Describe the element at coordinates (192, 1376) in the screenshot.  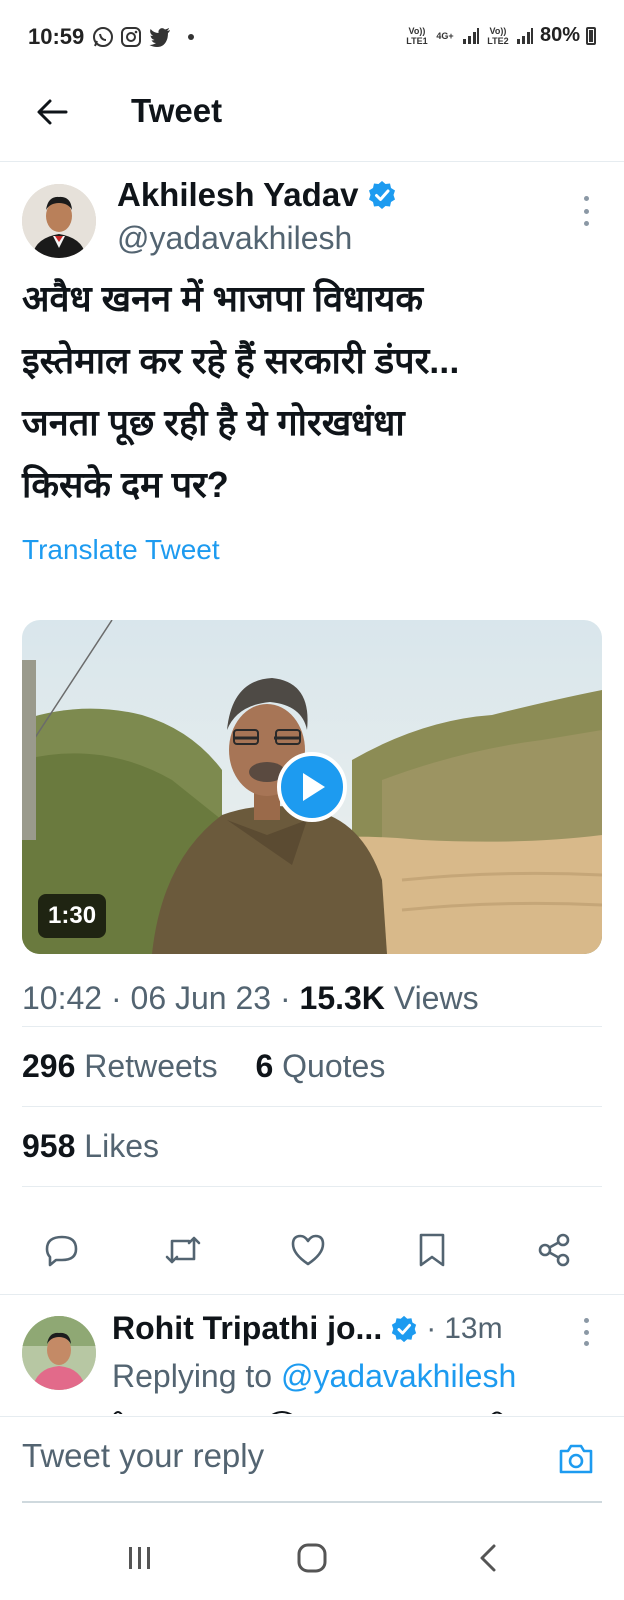
I see `replying-label: Replying to` at that location.